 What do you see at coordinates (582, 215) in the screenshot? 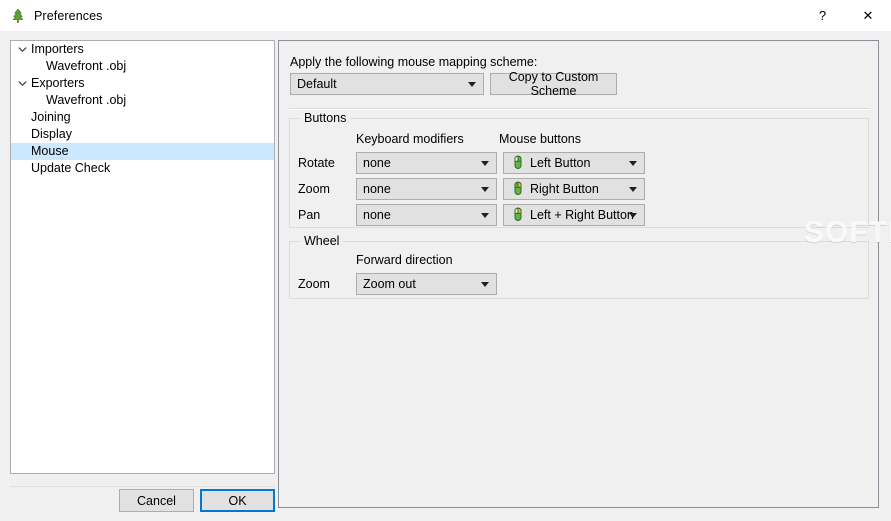
I see `pan-mouse-value: Left + Right Button` at bounding box center [582, 215].